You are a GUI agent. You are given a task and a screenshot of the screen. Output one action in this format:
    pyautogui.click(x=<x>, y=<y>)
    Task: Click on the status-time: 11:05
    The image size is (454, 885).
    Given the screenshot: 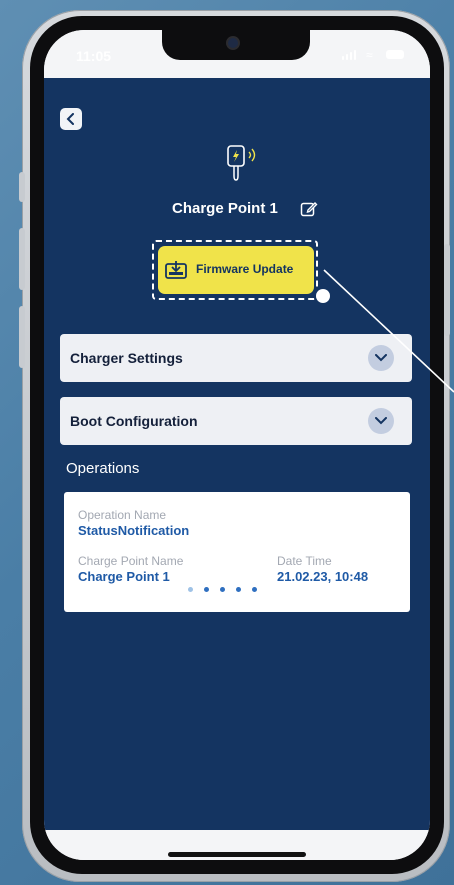 What is the action you would take?
    pyautogui.click(x=94, y=56)
    